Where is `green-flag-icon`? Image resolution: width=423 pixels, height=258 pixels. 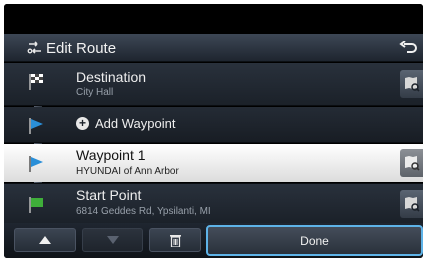
green-flag-icon is located at coordinates (36, 205).